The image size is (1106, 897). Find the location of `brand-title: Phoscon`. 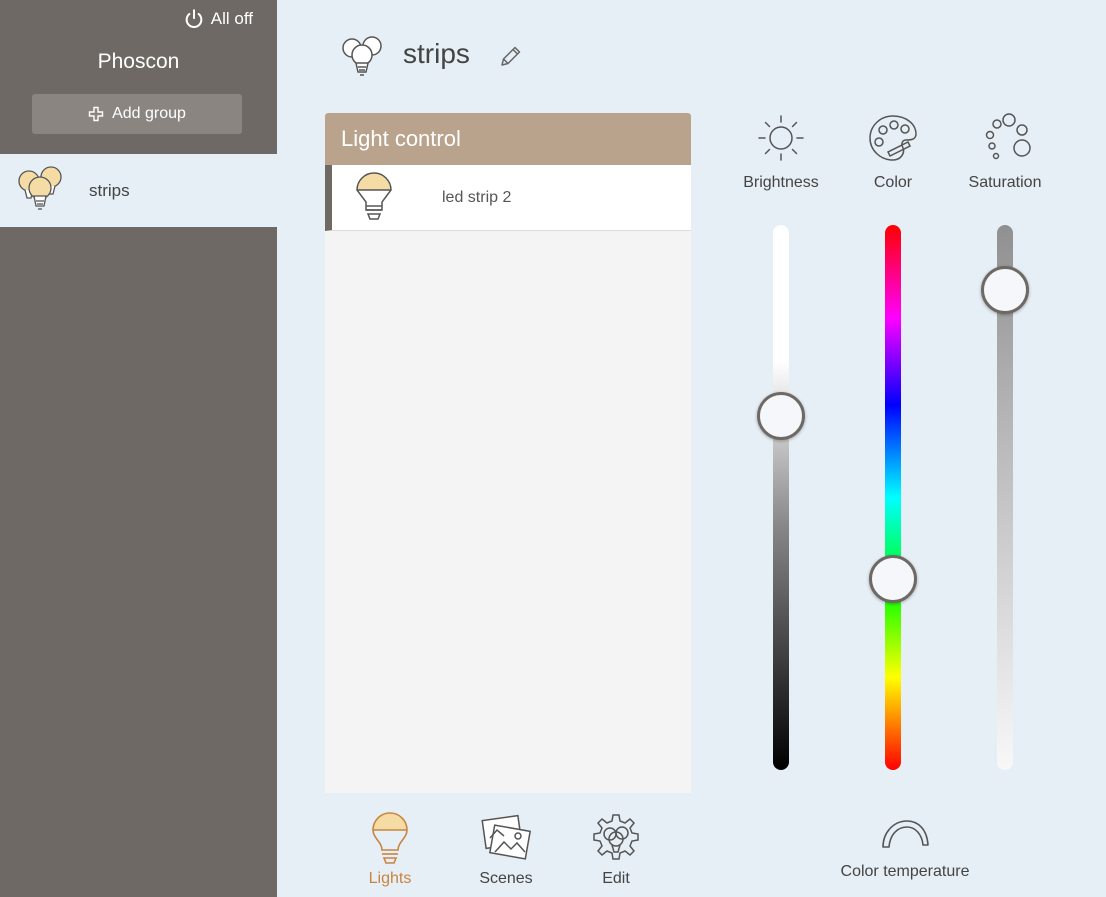

brand-title: Phoscon is located at coordinates (138, 61).